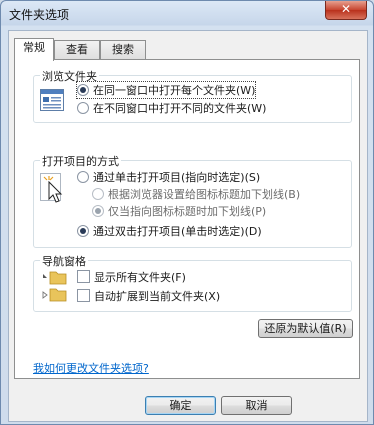 This screenshot has width=374, height=425. What do you see at coordinates (53, 190) in the screenshot?
I see `click-cursor-icon` at bounding box center [53, 190].